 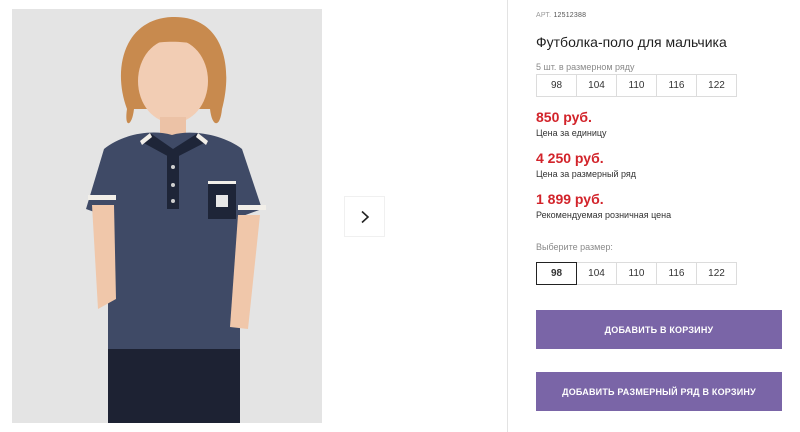 I want to click on add-pack-to-cart-button: ДОБАВИТЬ РАЗМЕРНЫЙ РЯД В КОРЗИНУ, so click(x=659, y=391).